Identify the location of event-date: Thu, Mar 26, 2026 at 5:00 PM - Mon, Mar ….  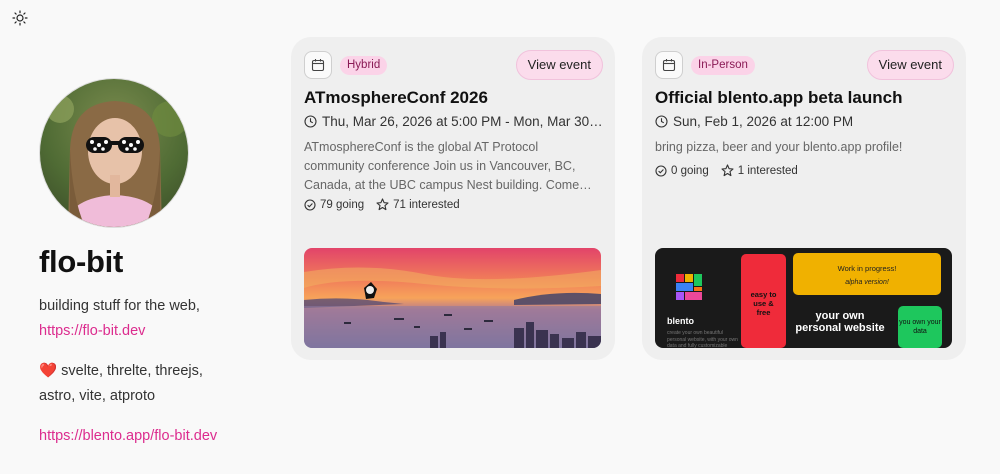
(463, 121).